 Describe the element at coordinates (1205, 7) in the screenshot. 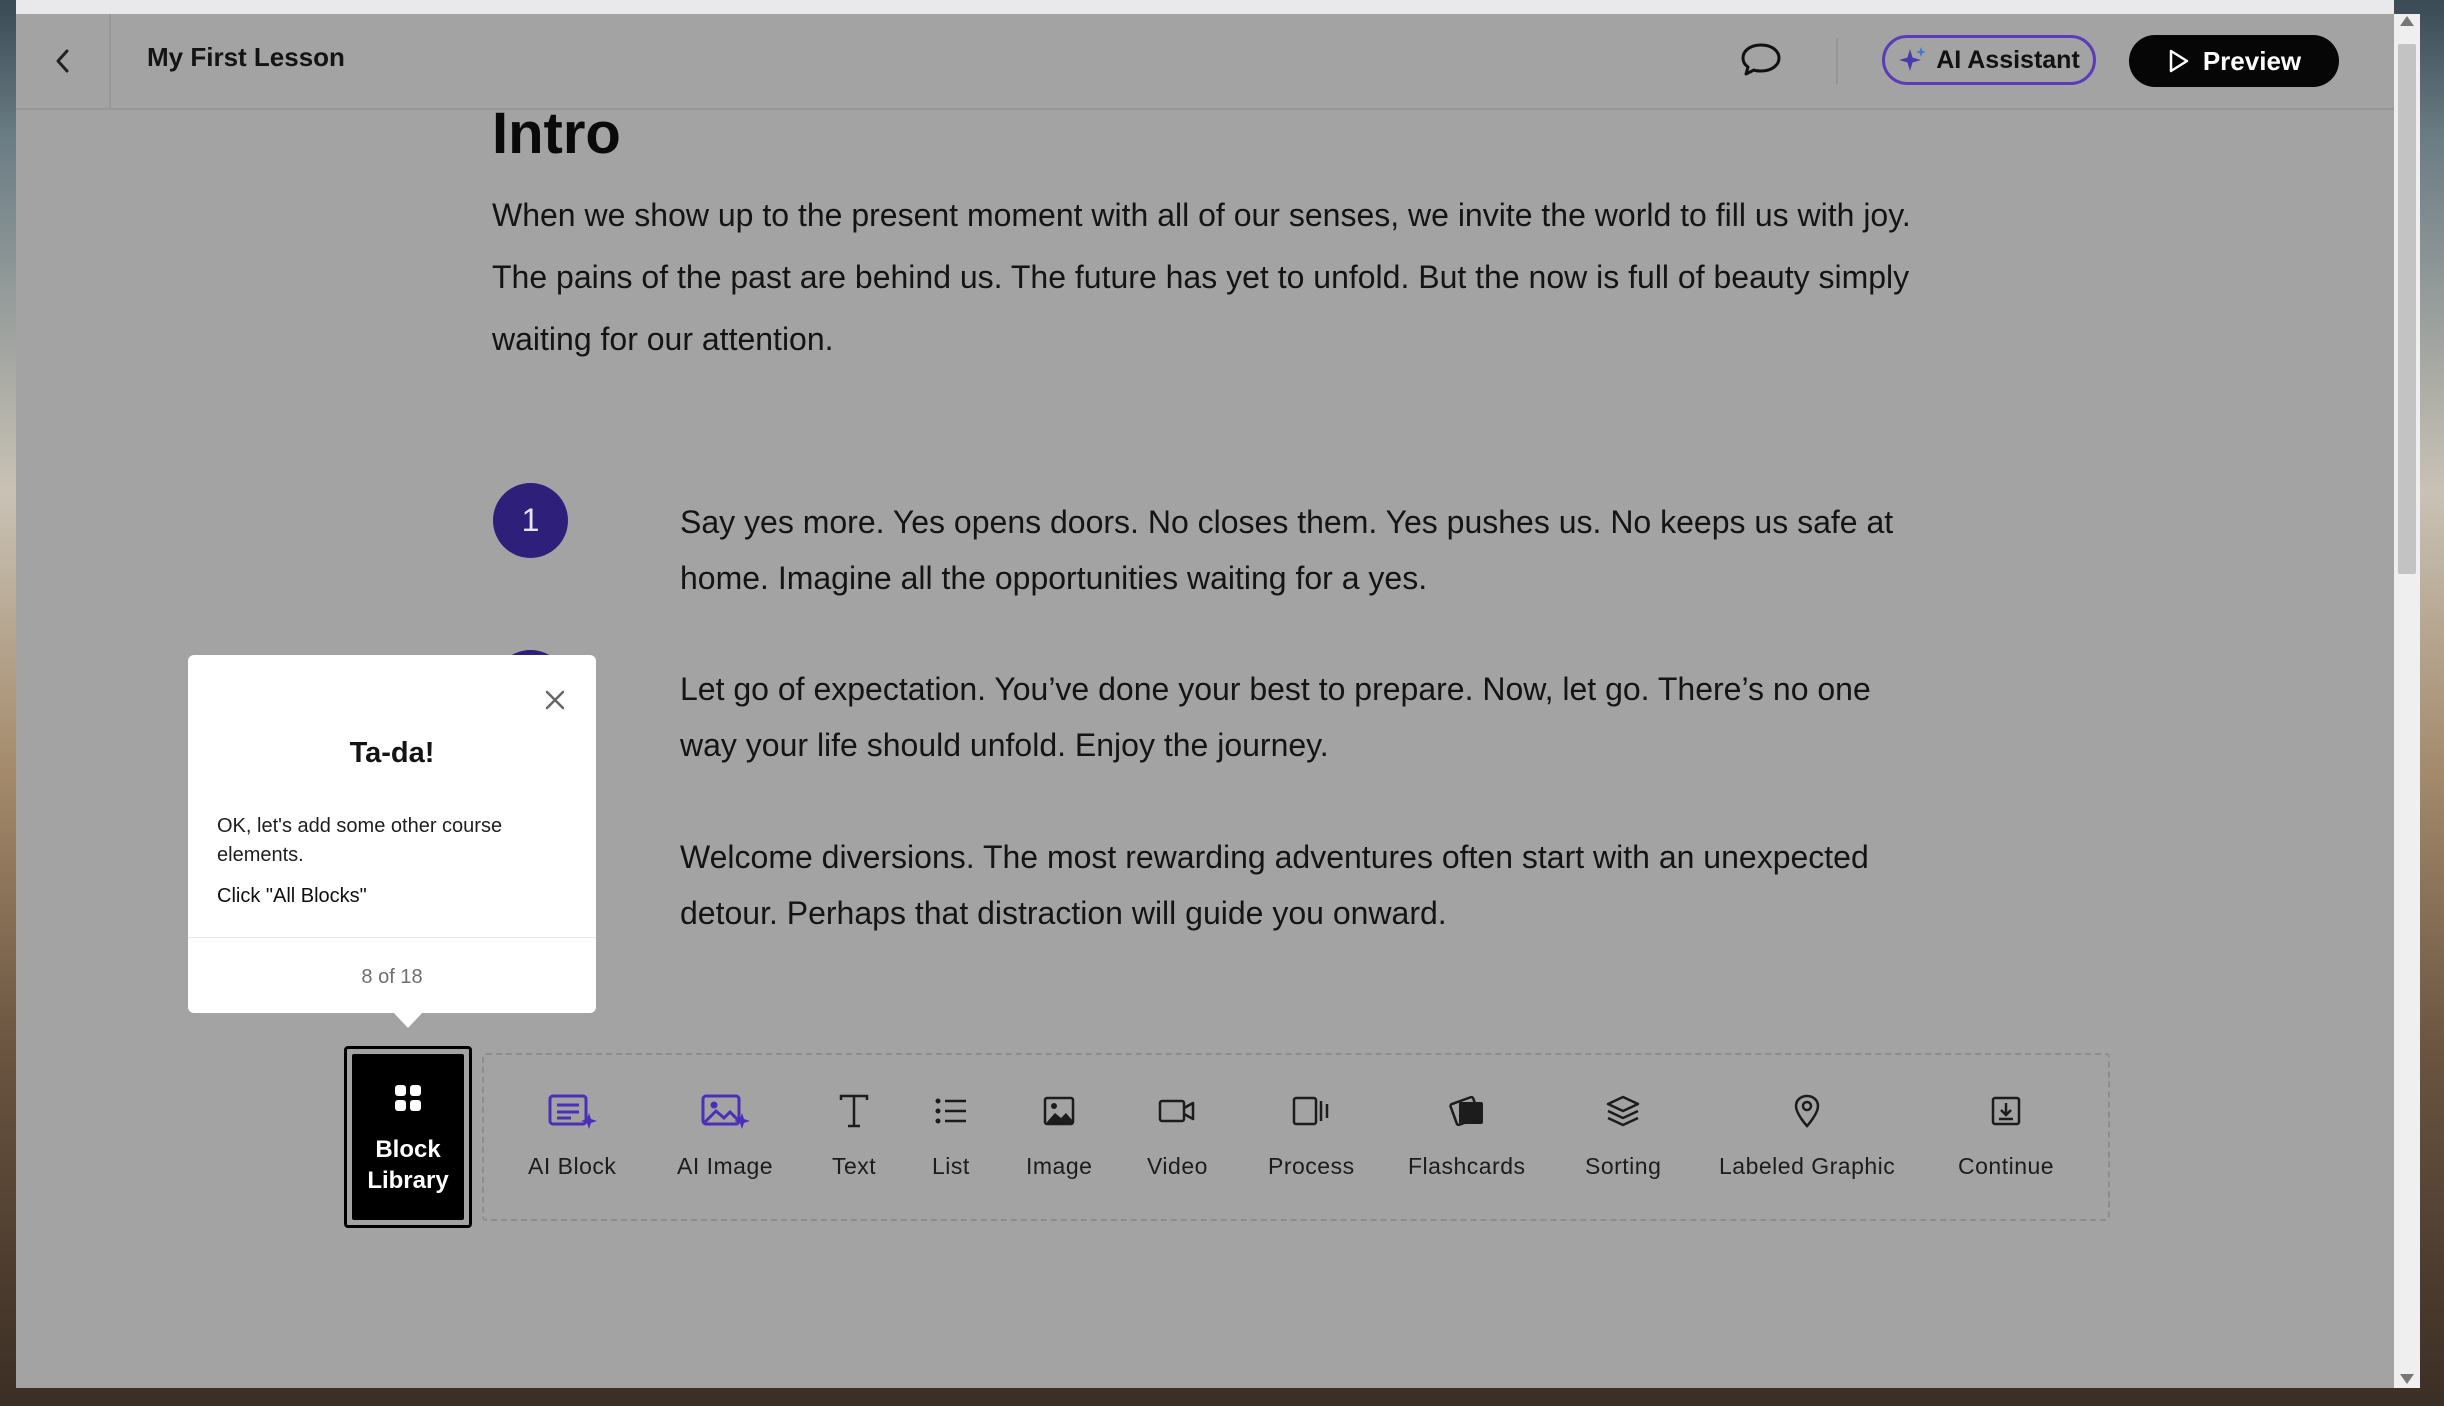

I see `window-top-border` at that location.